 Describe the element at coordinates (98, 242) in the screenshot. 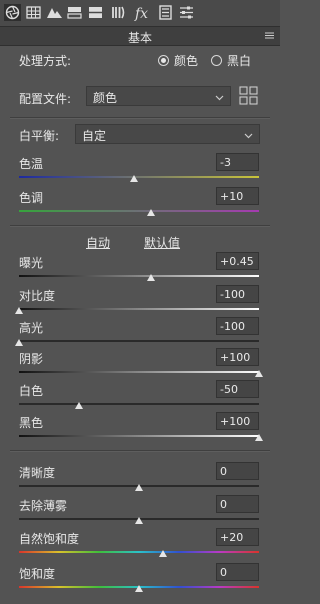

I see `auto-button: 自动` at that location.